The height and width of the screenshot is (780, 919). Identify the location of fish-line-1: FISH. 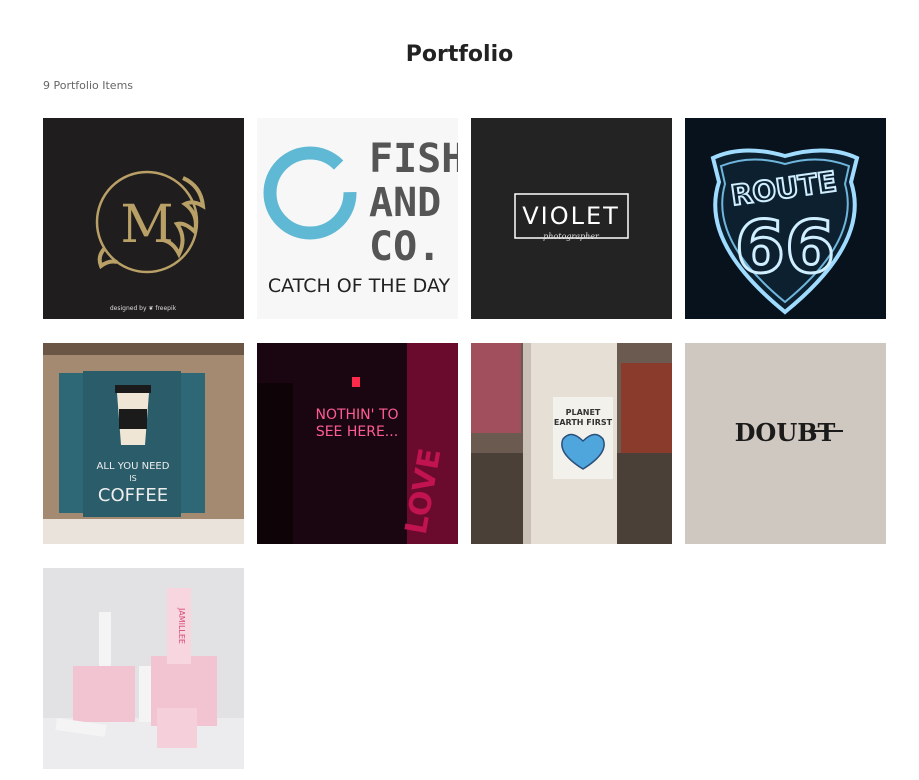
(413, 159).